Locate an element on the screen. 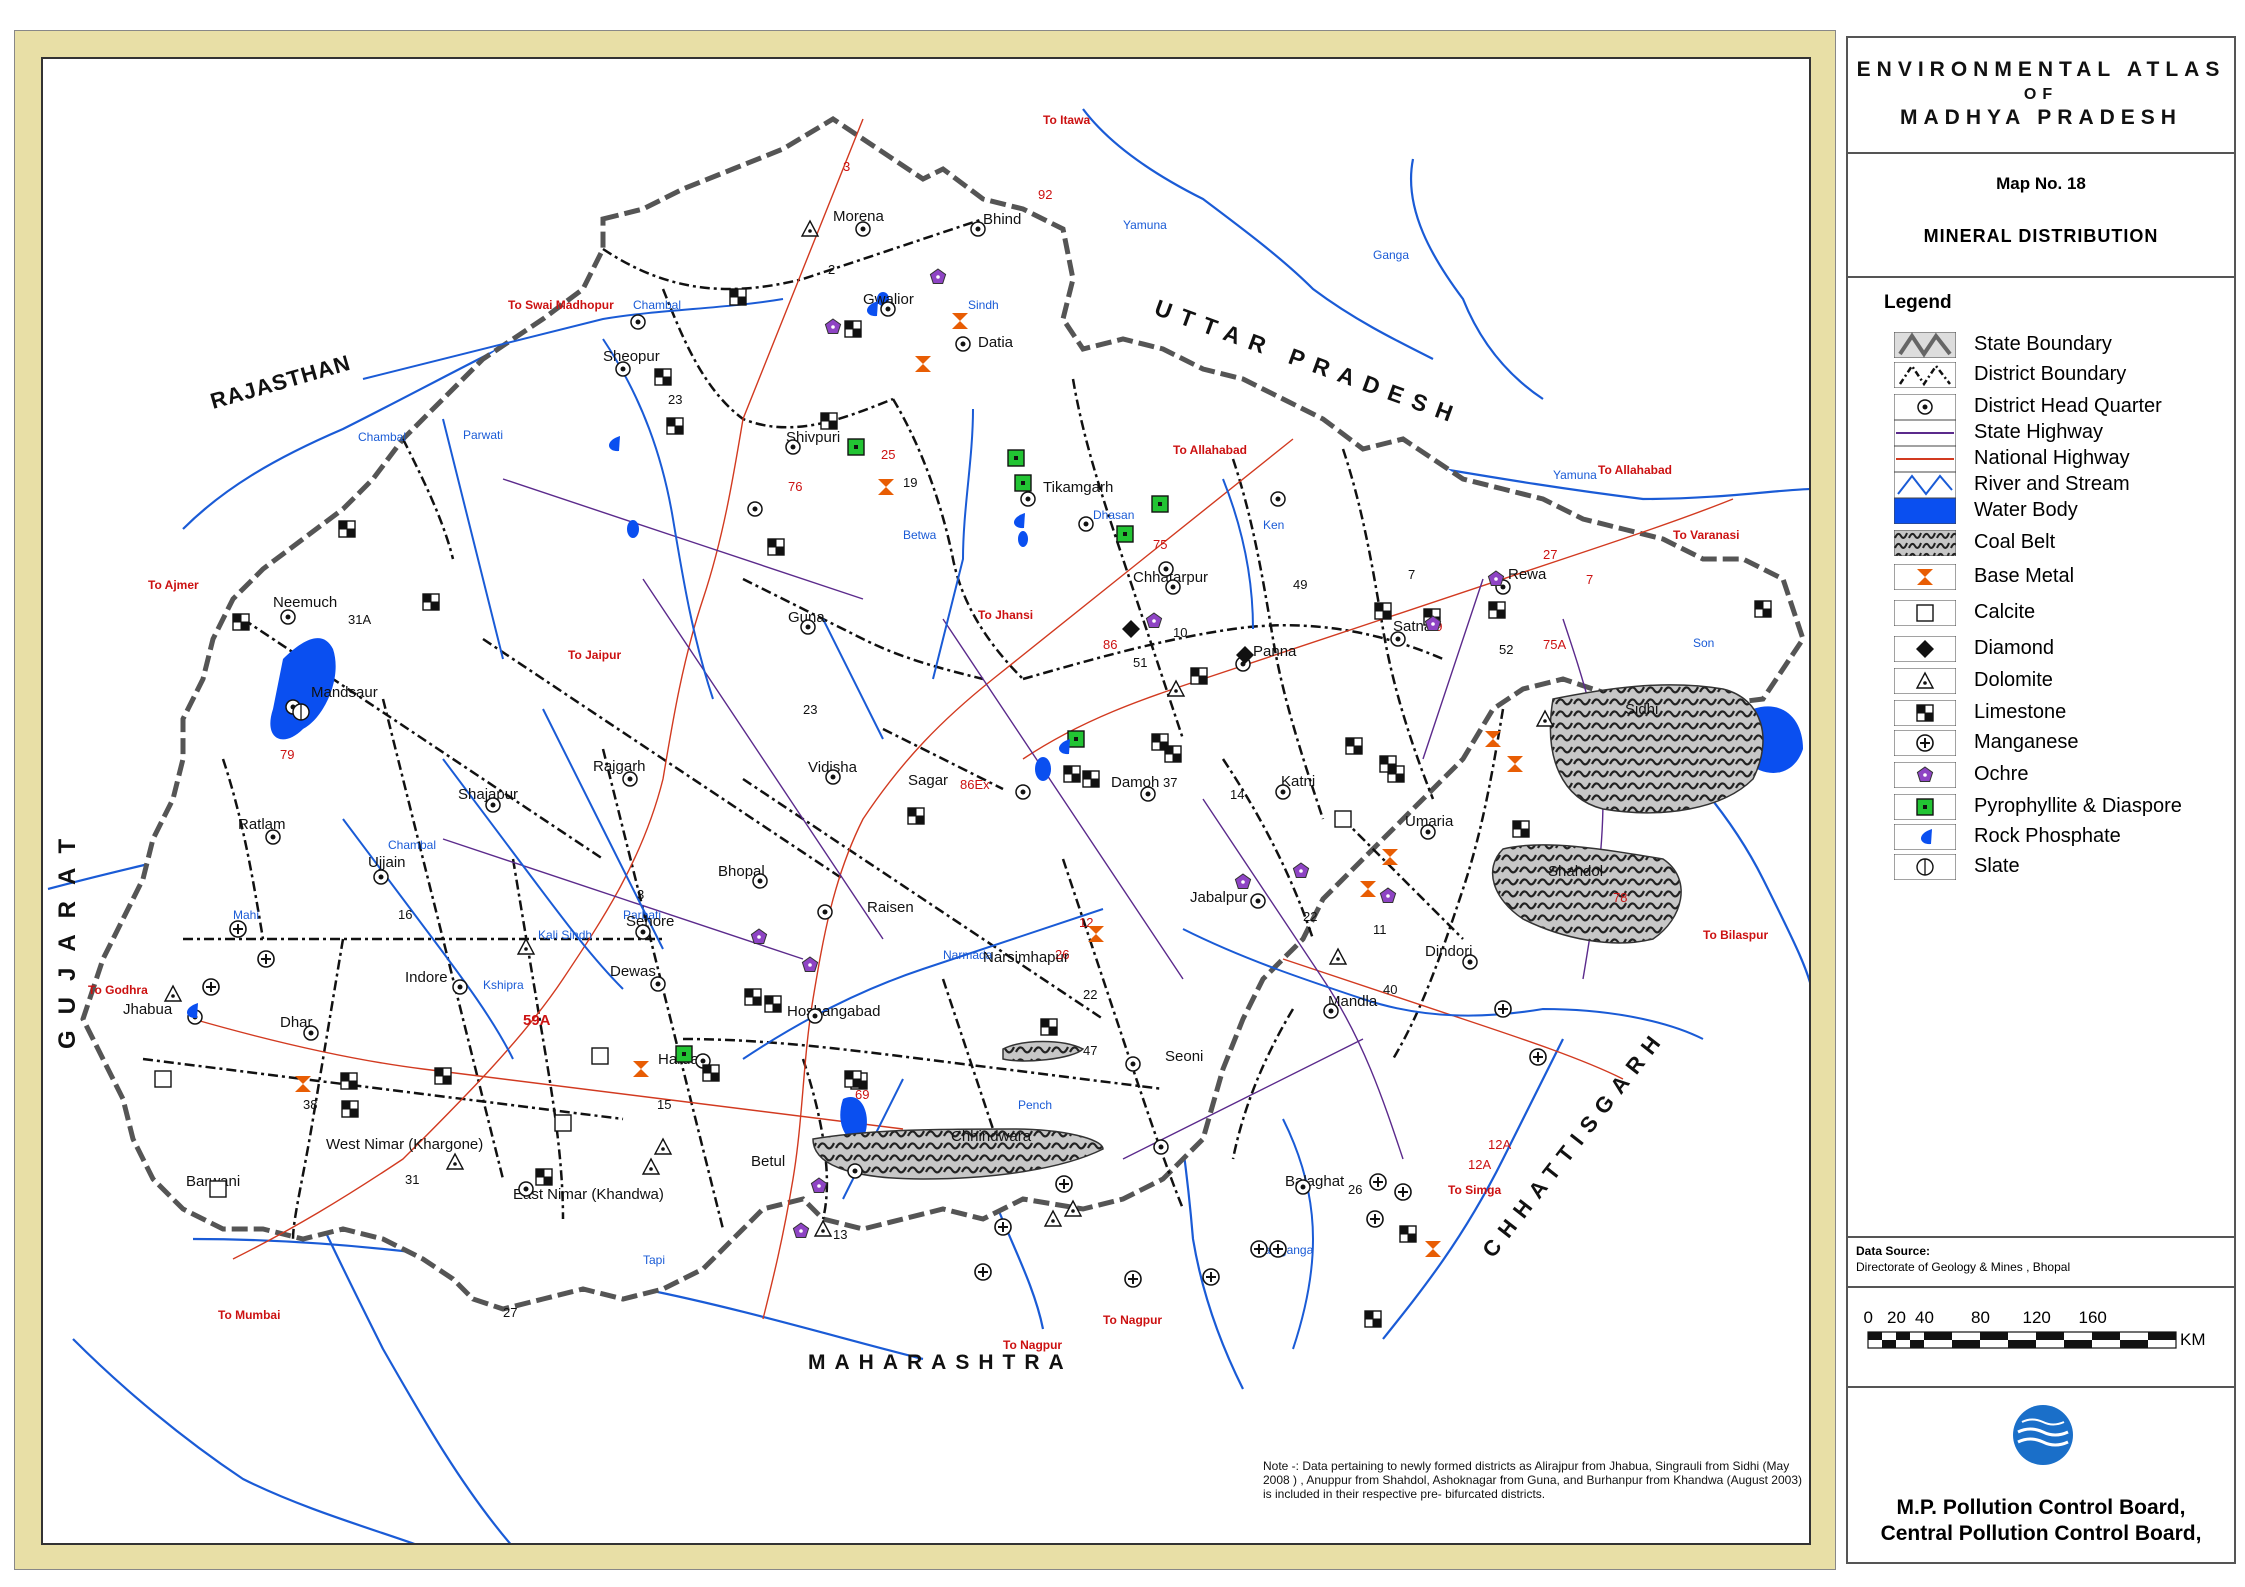 This screenshot has height=1587, width=2245. hw-num: 76 is located at coordinates (795, 486).